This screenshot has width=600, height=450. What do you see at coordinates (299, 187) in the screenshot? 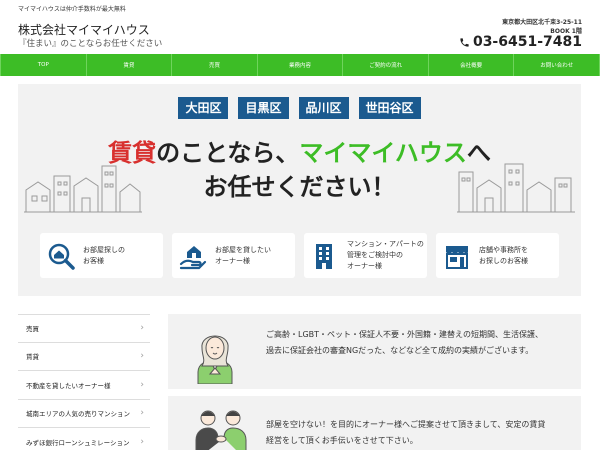
I see `hero-headline-line-2: お任せください！` at bounding box center [299, 187].